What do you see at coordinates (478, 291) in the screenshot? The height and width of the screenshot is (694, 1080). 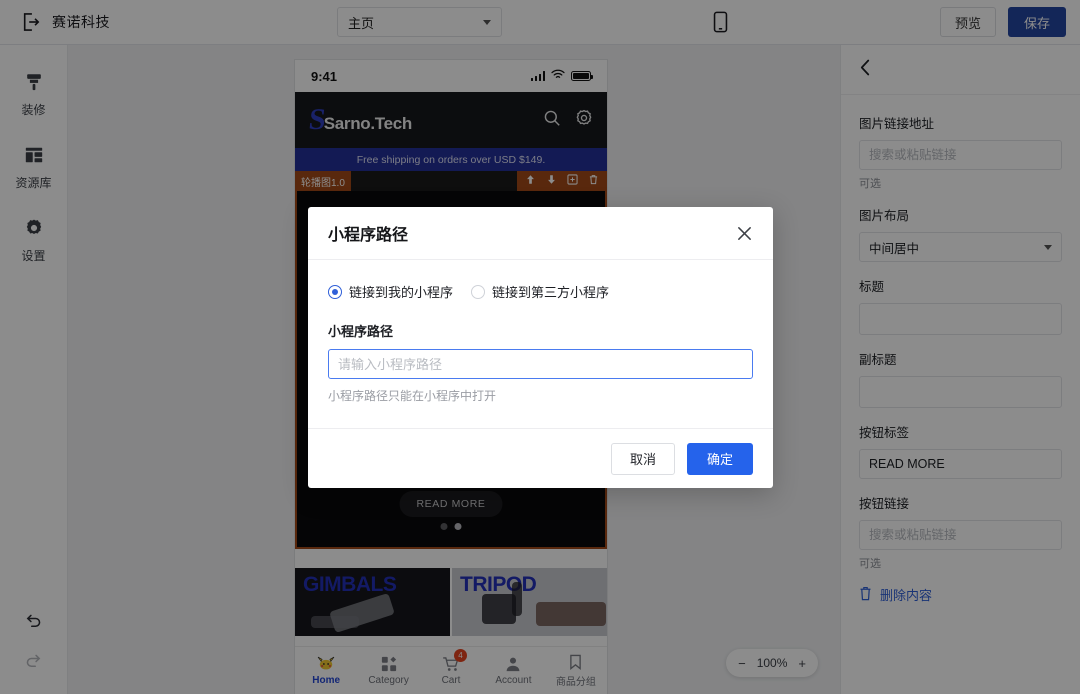 I see `radio-dot-icon` at bounding box center [478, 291].